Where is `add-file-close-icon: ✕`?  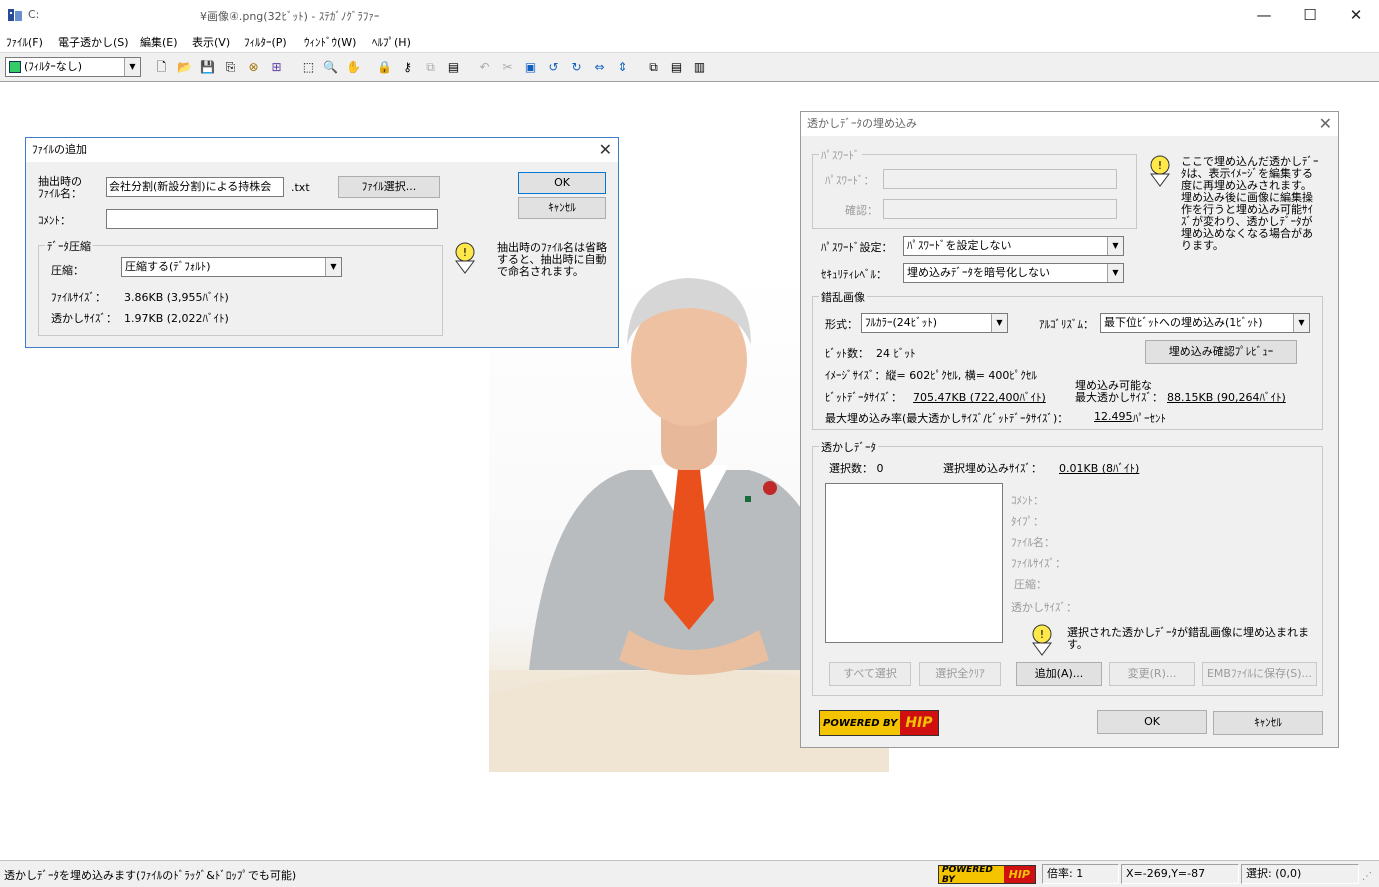
add-file-close-icon: ✕ is located at coordinates (605, 149).